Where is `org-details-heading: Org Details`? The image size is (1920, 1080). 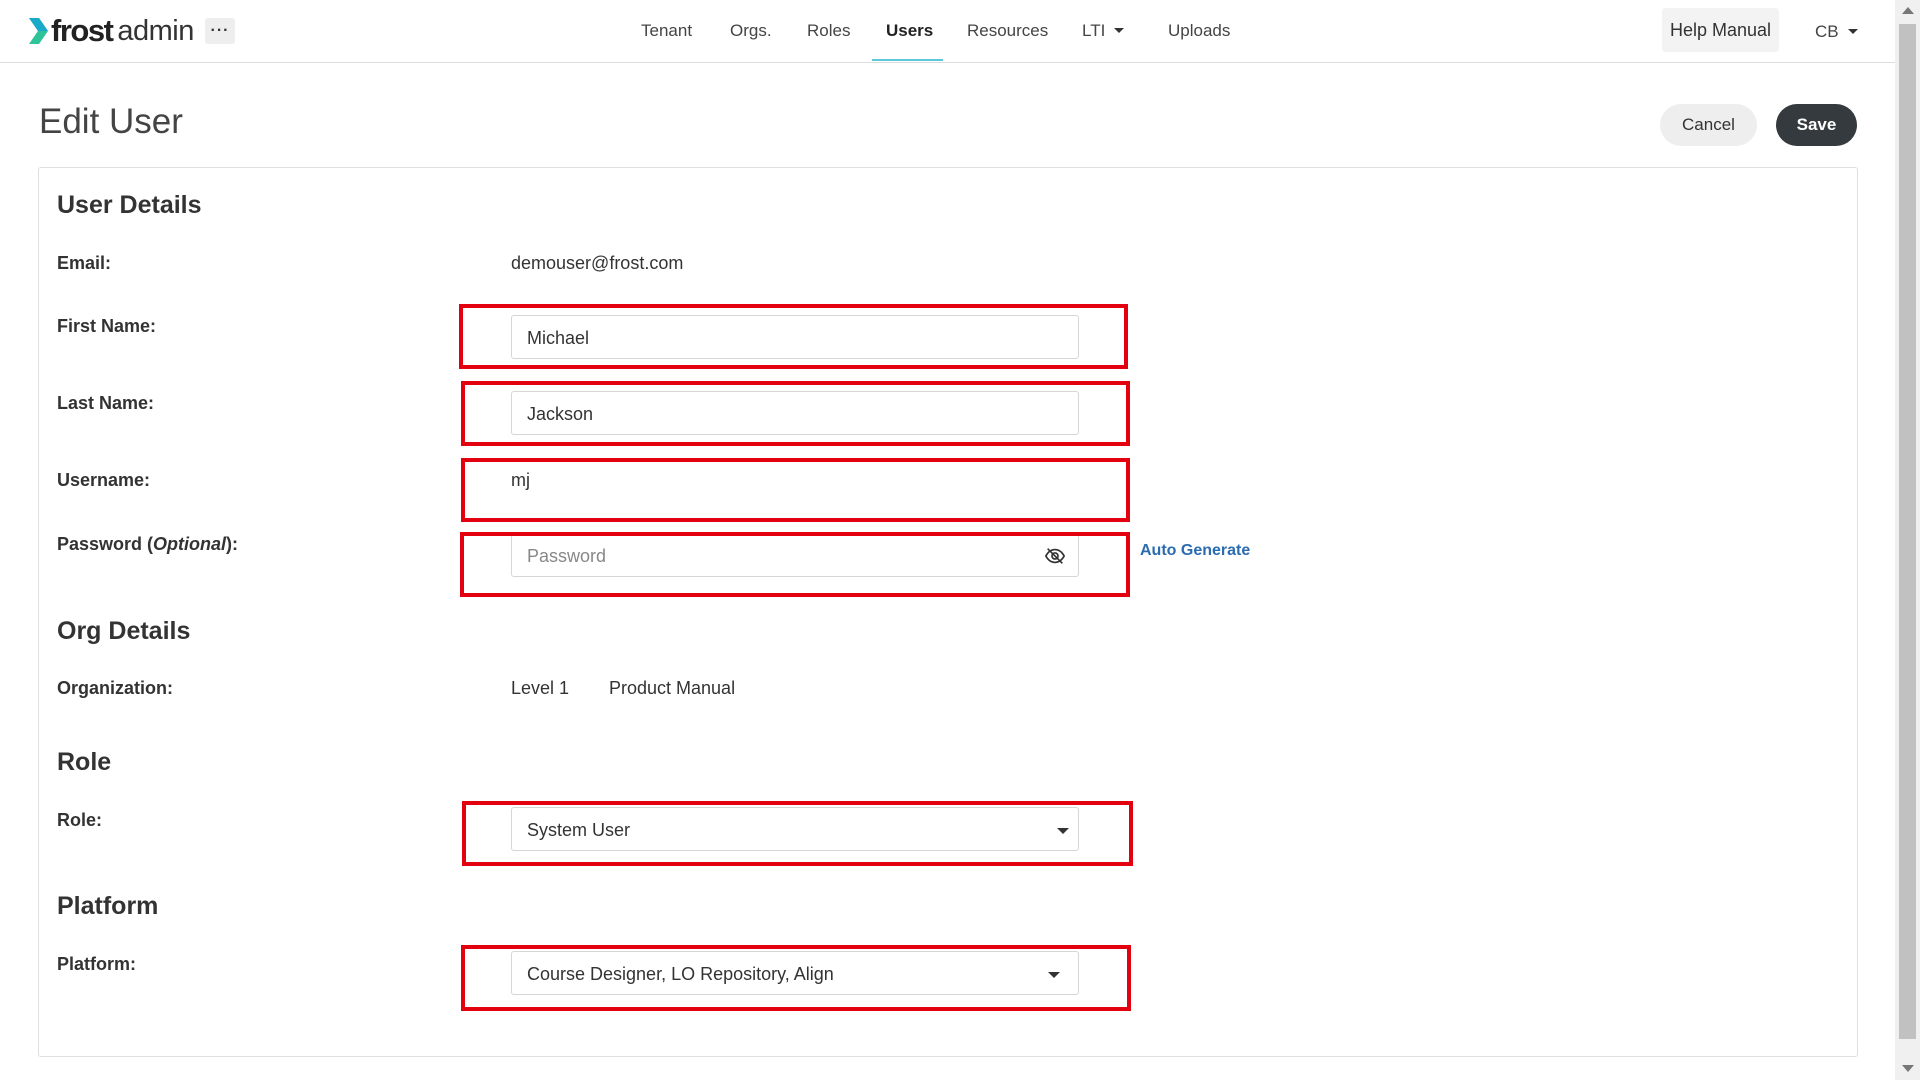
org-details-heading: Org Details is located at coordinates (124, 631).